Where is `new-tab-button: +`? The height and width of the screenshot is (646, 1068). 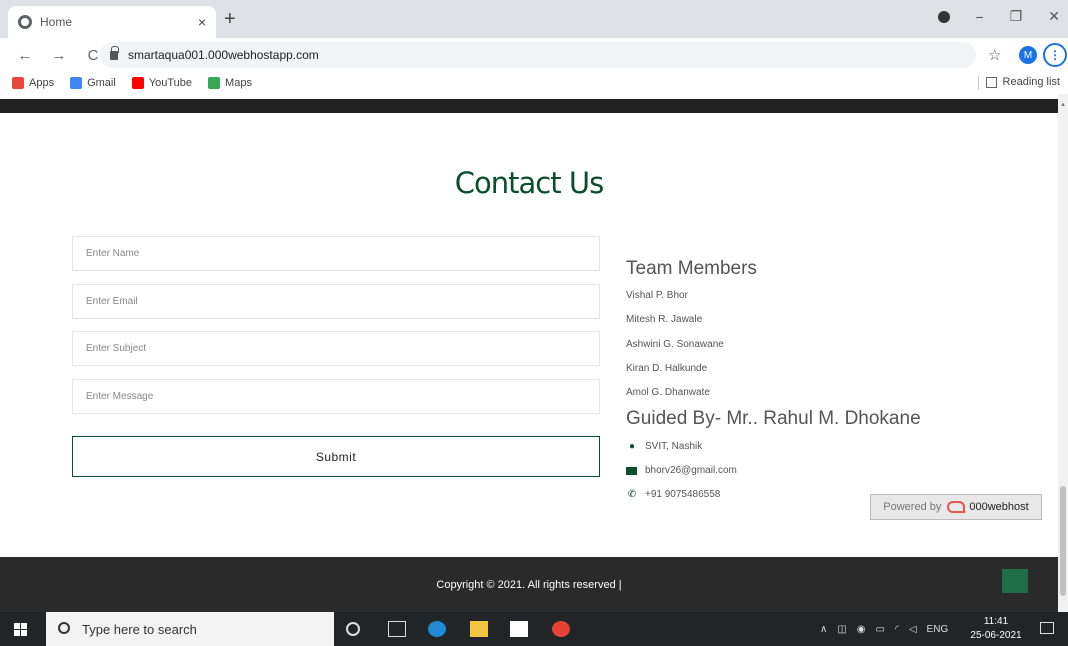 new-tab-button: + is located at coordinates (230, 19).